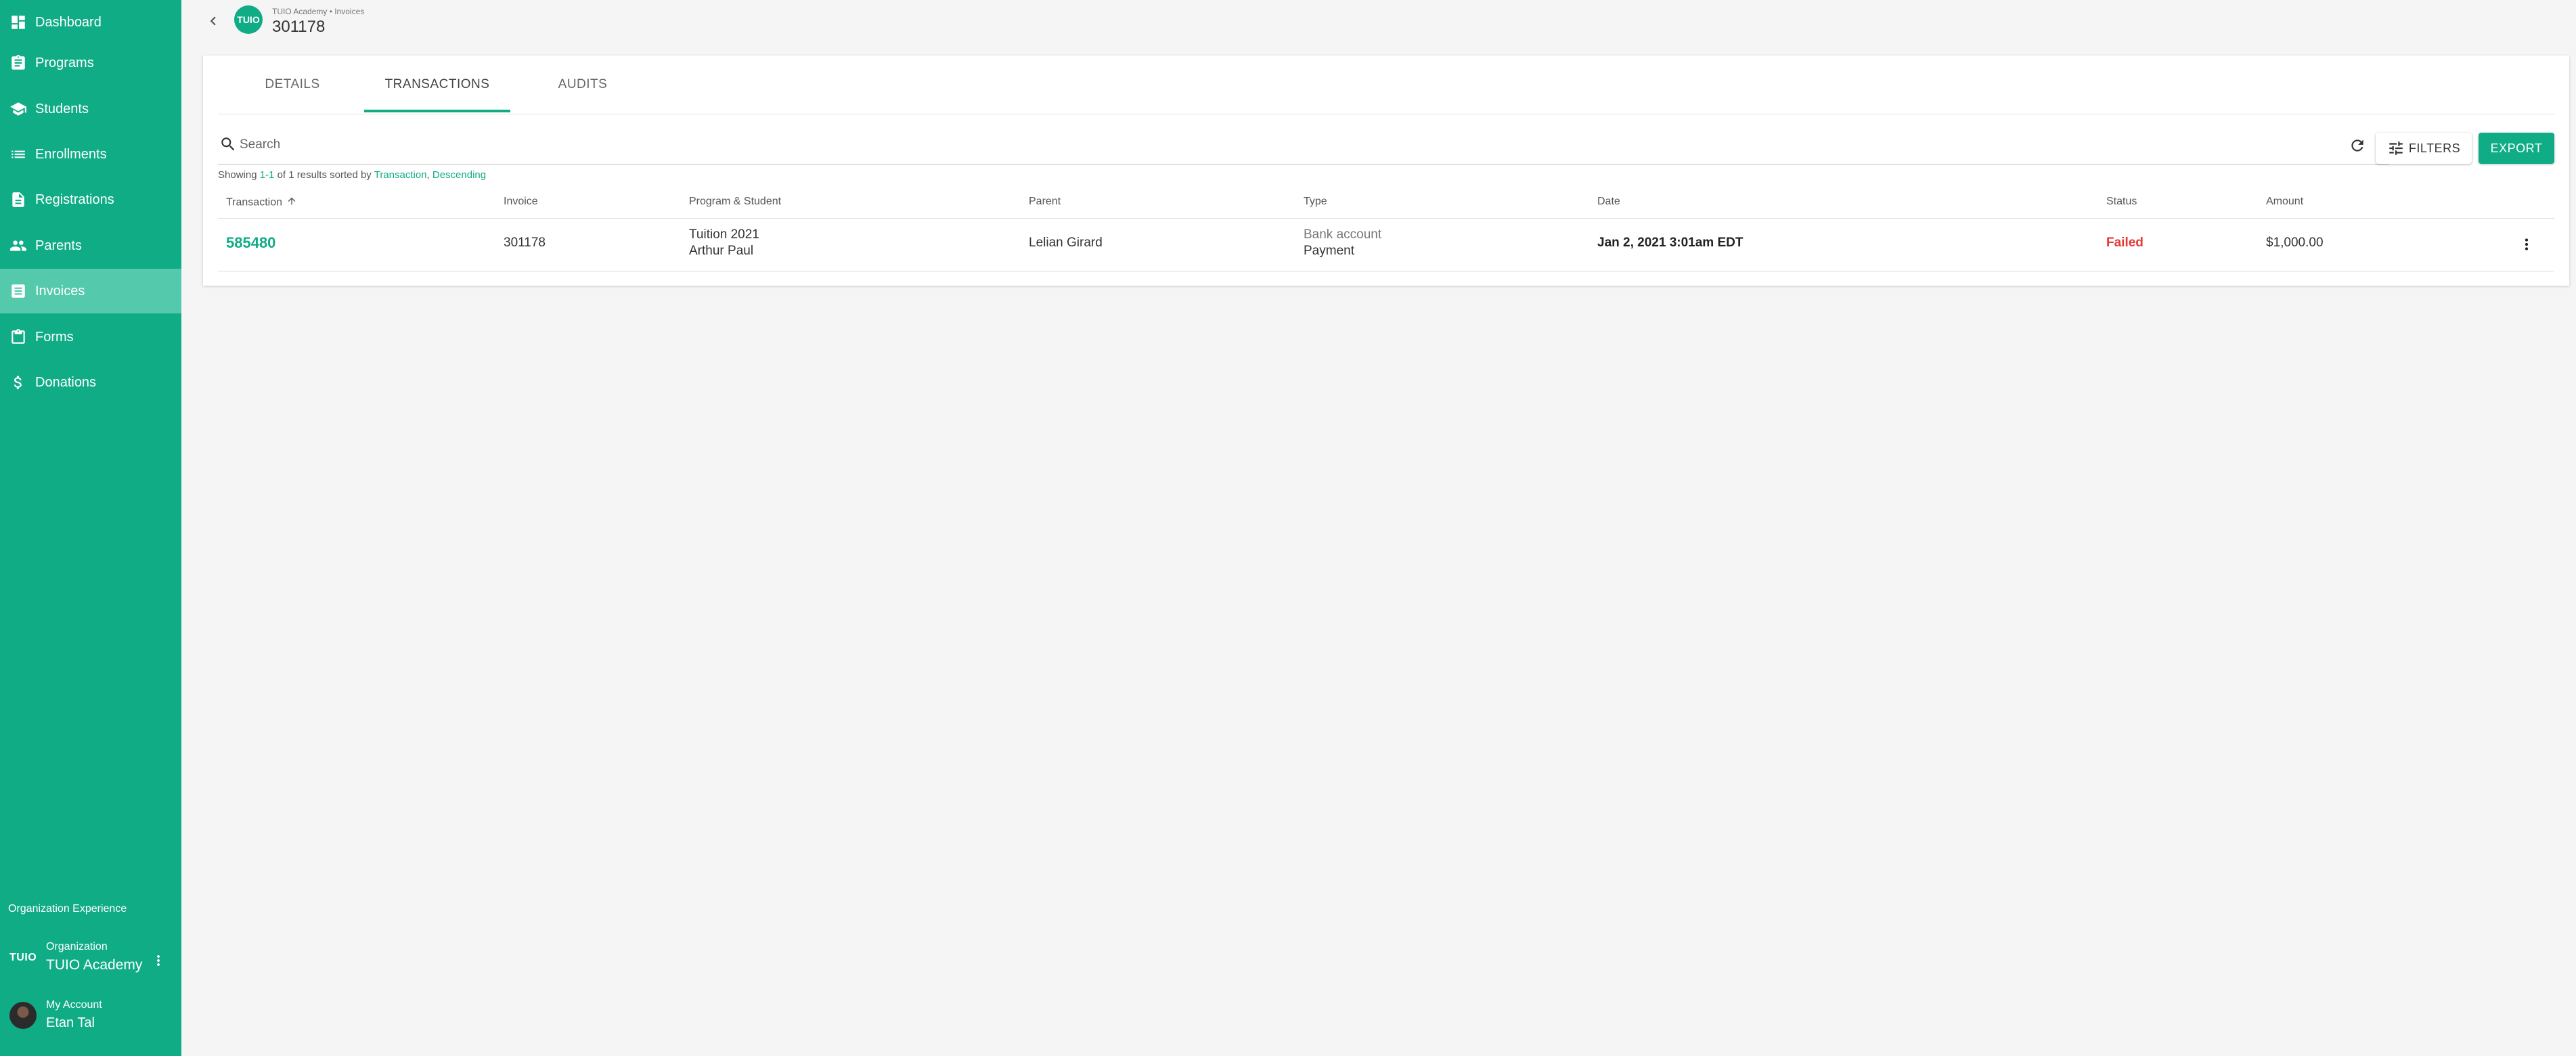 The width and height of the screenshot is (2576, 1056). I want to click on export-label: EXPORT, so click(2516, 148).